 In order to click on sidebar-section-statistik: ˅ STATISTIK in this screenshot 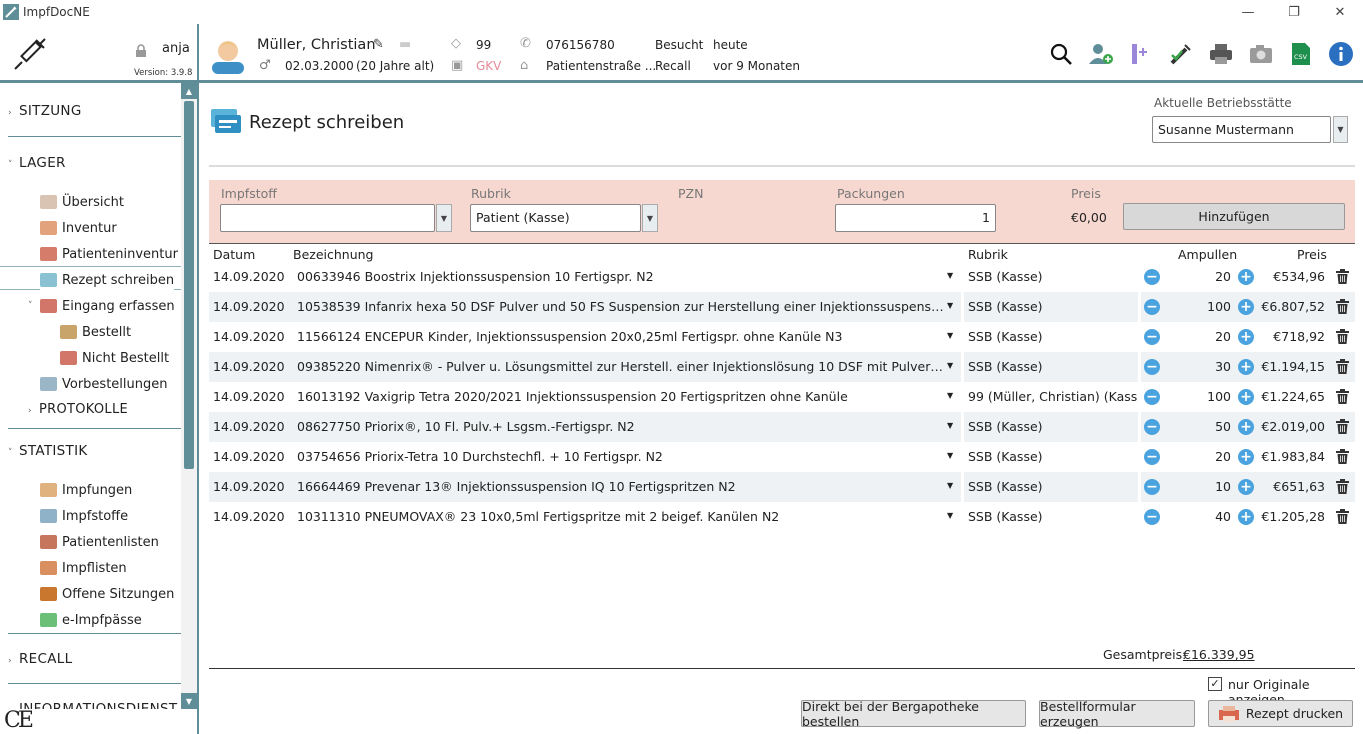, I will do `click(48, 451)`.